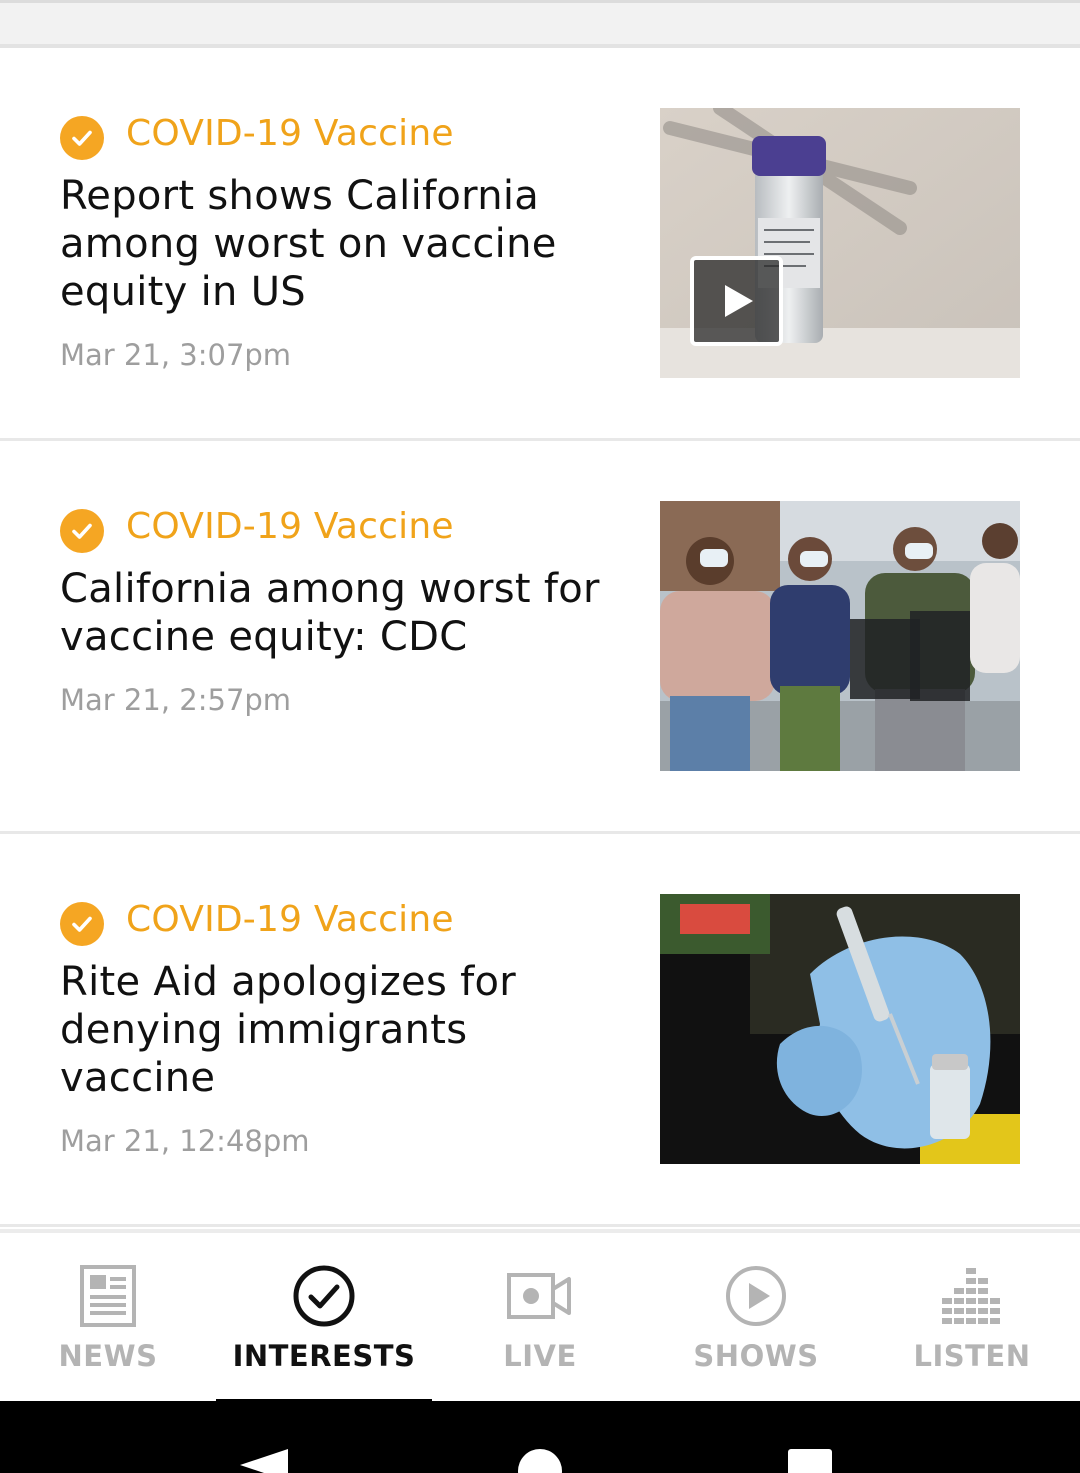 The image size is (1080, 1473). Describe the element at coordinates (810, 1461) in the screenshot. I see `recents-square-icon` at that location.